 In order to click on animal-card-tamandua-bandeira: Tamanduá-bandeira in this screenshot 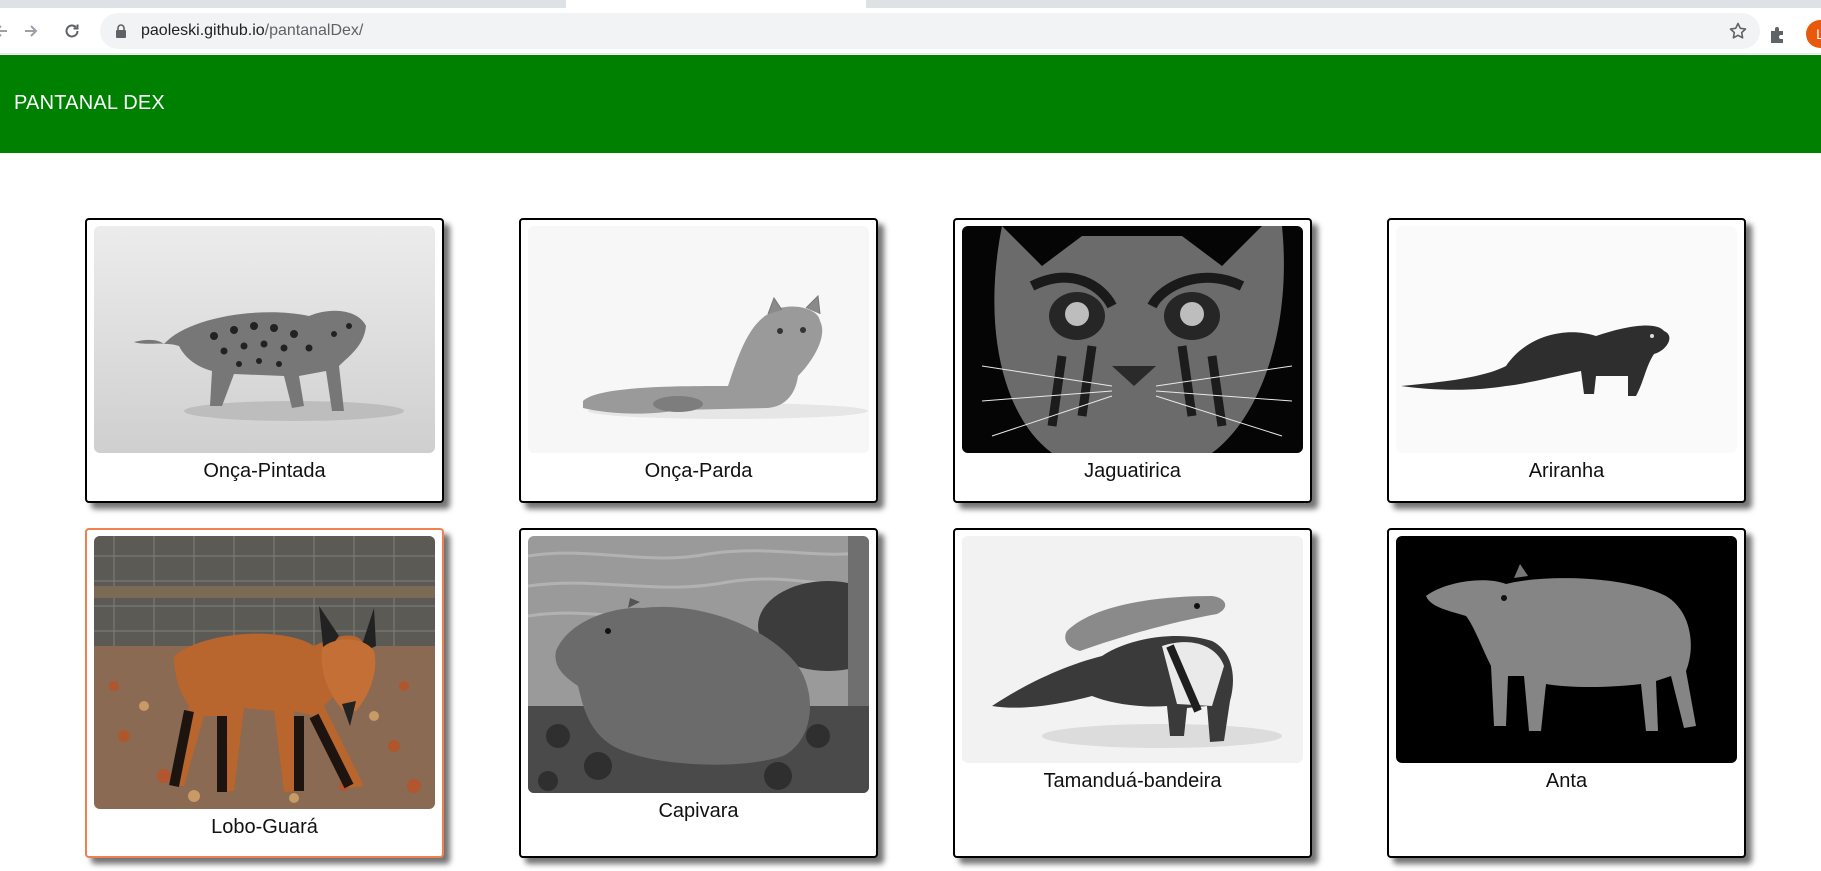, I will do `click(1132, 693)`.